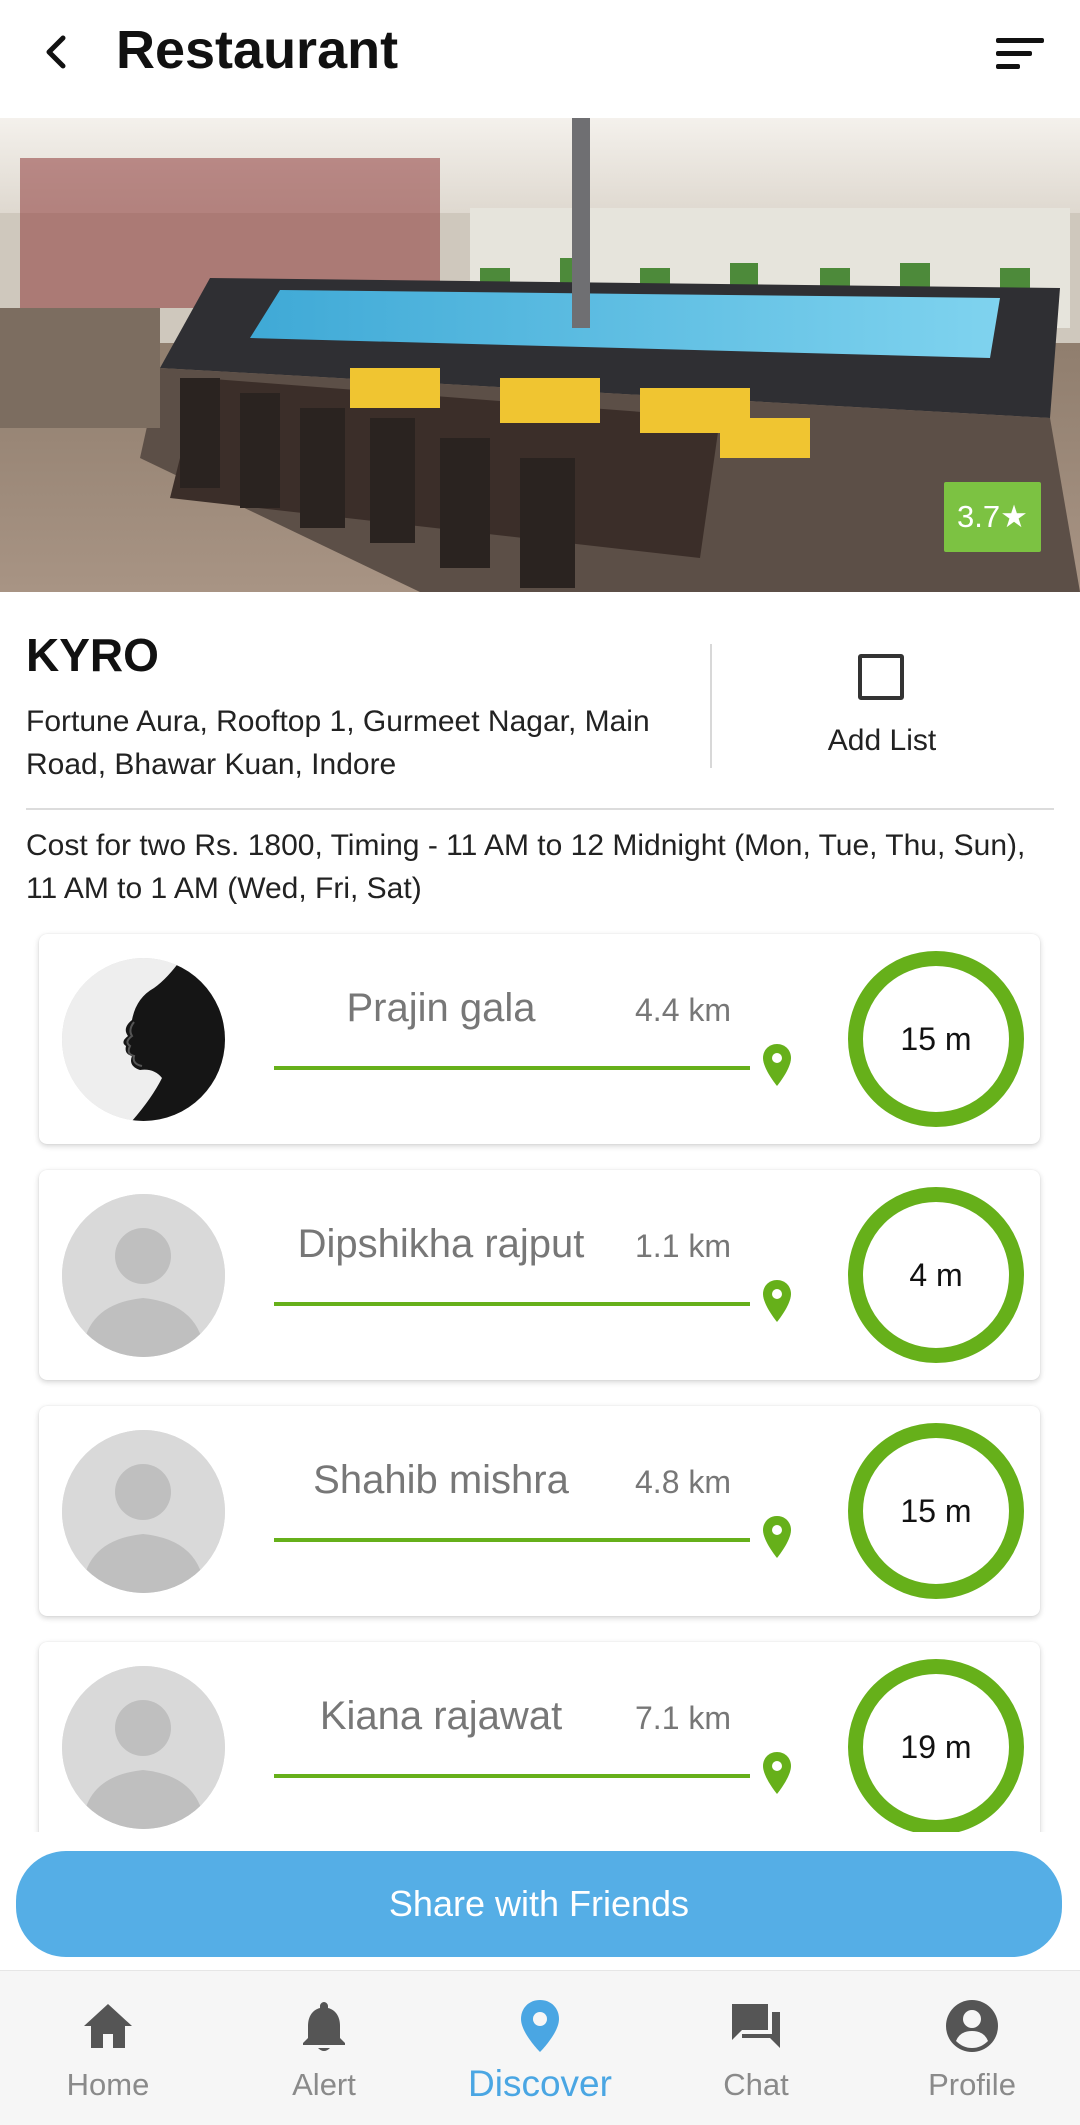 Image resolution: width=1080 pixels, height=2125 pixels. I want to click on nav-chat: Chat, so click(756, 2048).